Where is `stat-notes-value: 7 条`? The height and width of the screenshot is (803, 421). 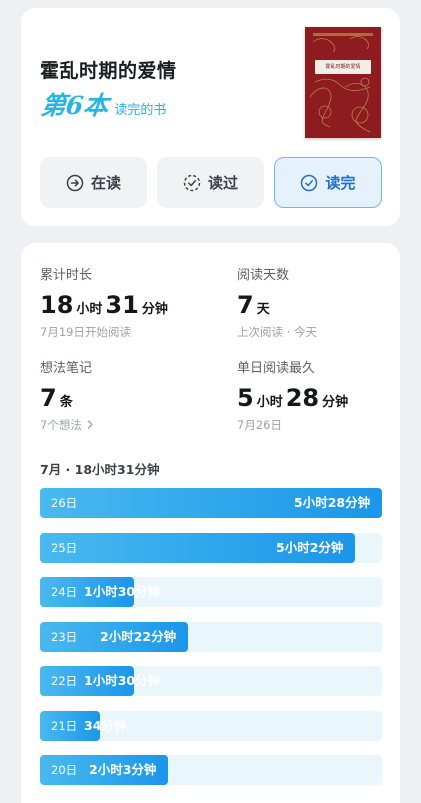
stat-notes-value: 7 条 is located at coordinates (67, 398).